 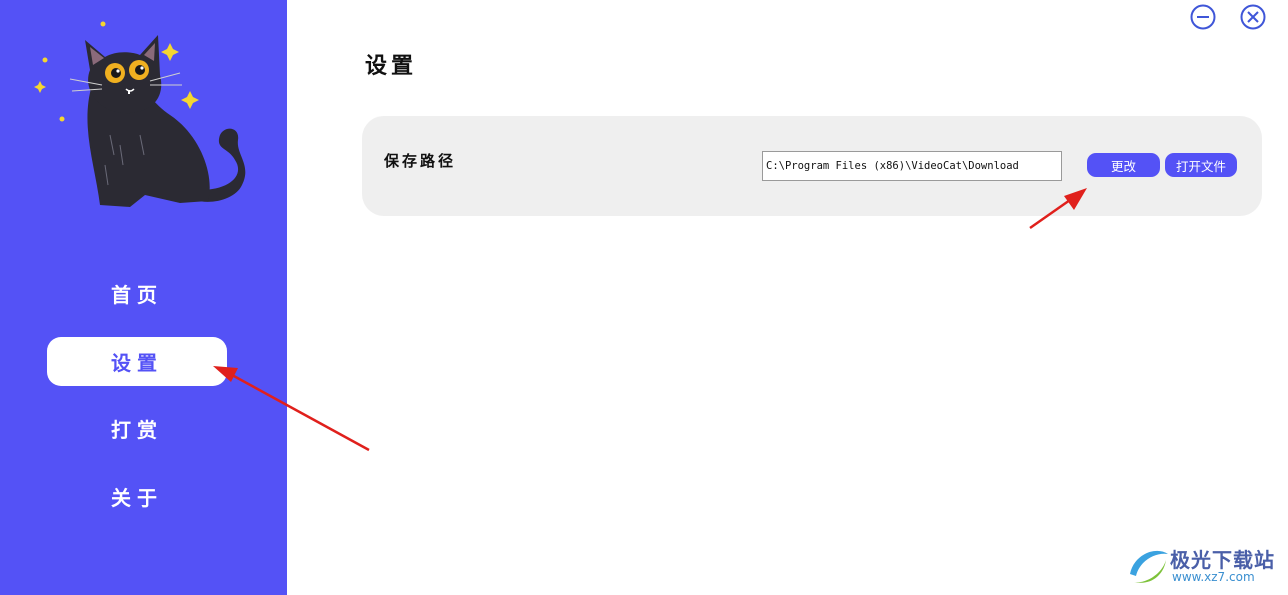 What do you see at coordinates (1149, 566) in the screenshot?
I see `watermark-logo-icon` at bounding box center [1149, 566].